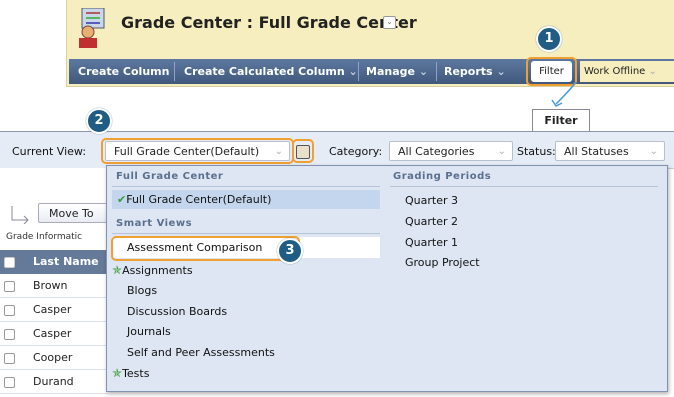 This screenshot has width=674, height=397. I want to click on status-select: All Statuses ⌄, so click(610, 151).